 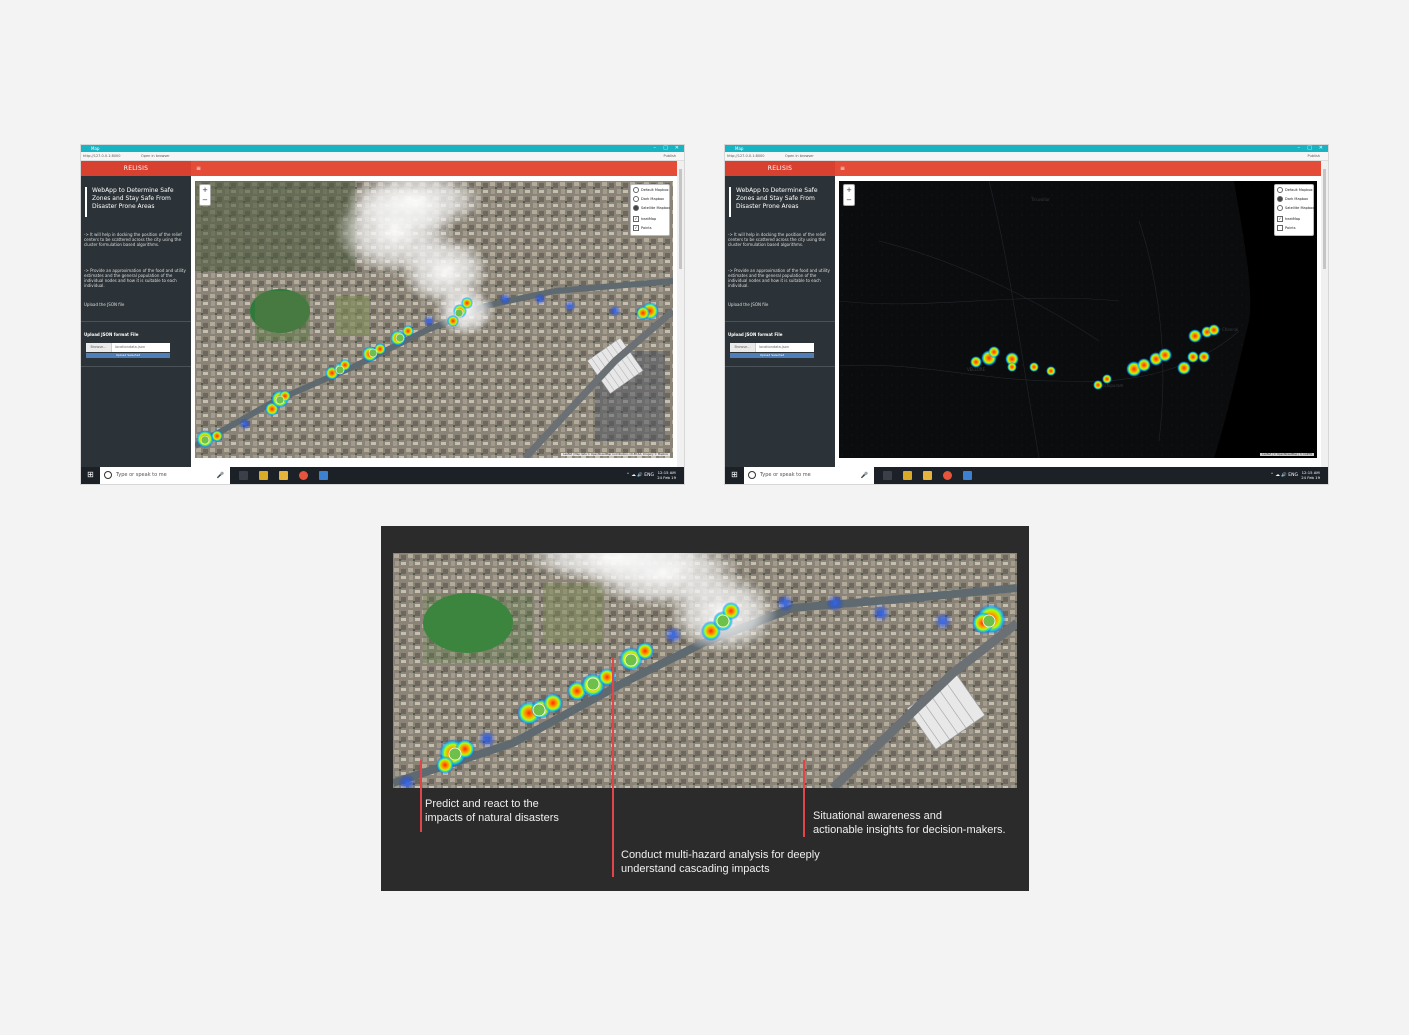 What do you see at coordinates (1280, 228) in the screenshot?
I see `checkbox-unchecked-icon` at bounding box center [1280, 228].